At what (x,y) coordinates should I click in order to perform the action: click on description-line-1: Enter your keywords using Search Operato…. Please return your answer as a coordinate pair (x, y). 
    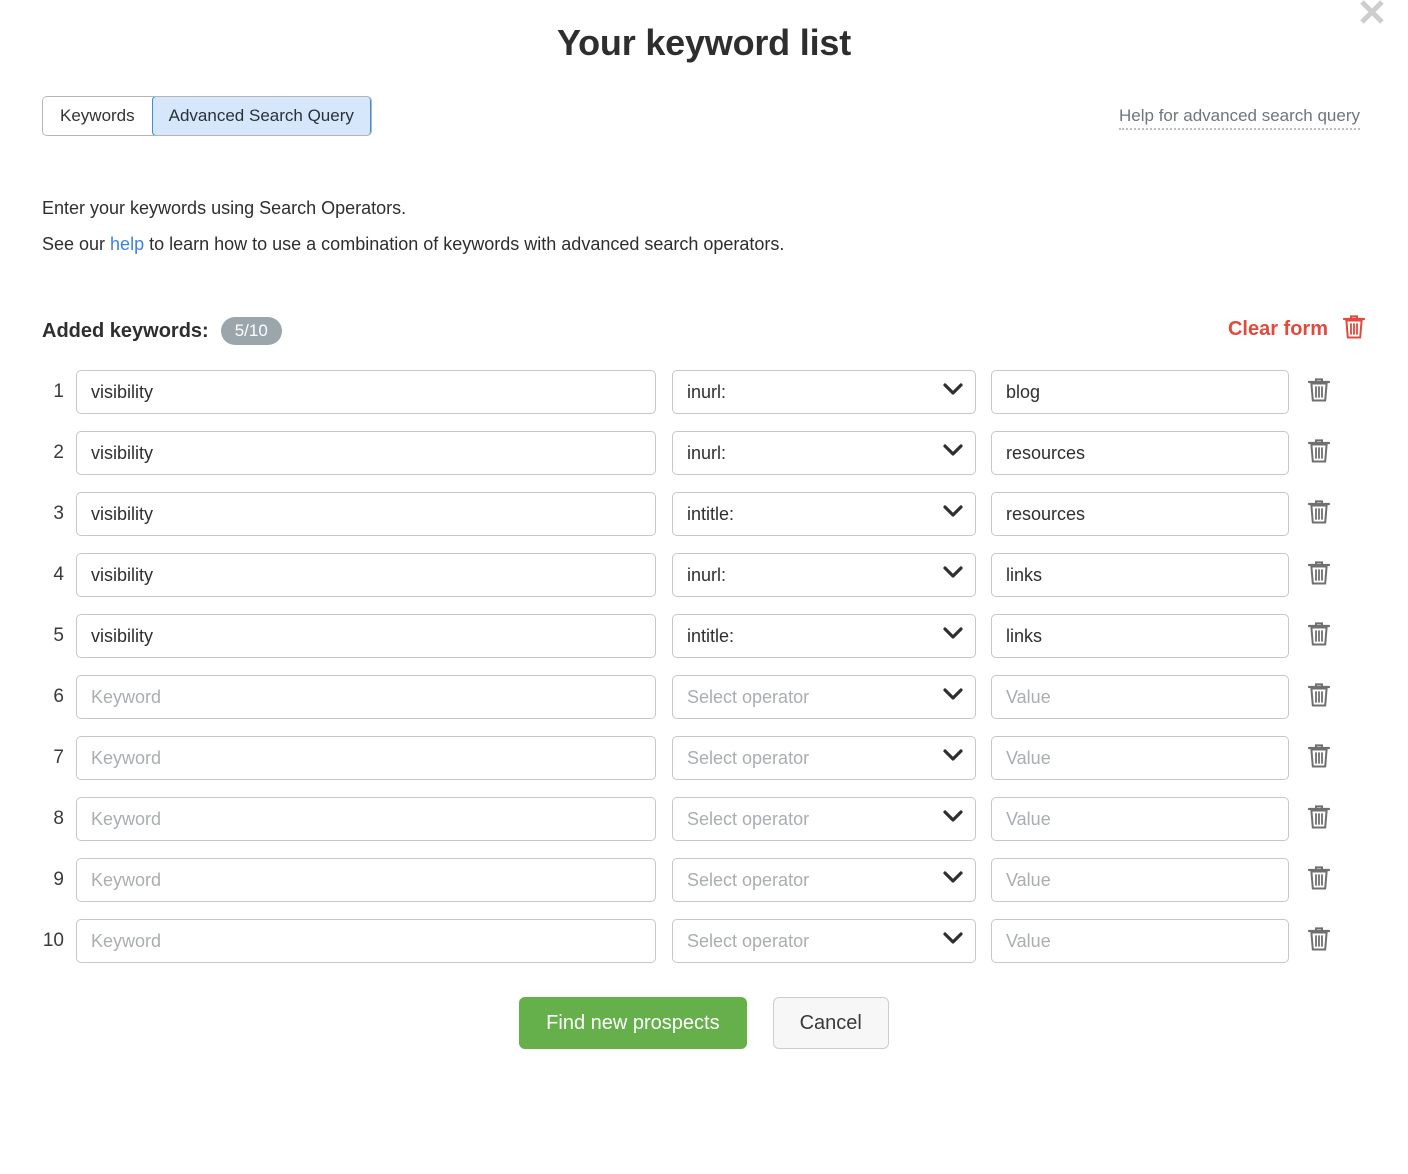
    Looking at the image, I should click on (224, 208).